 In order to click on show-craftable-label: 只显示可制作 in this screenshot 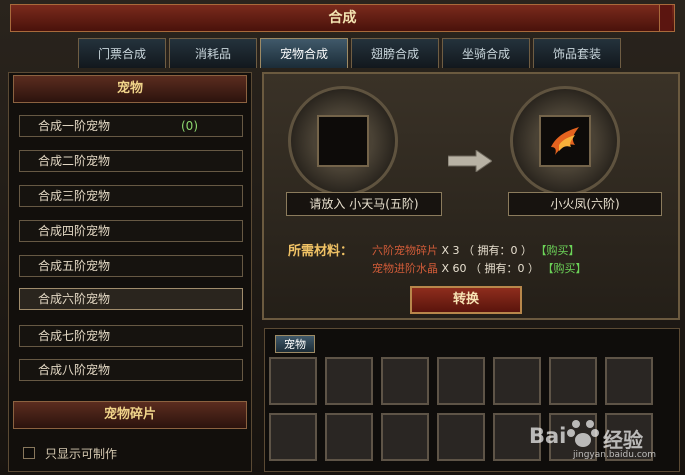, I will do `click(81, 454)`.